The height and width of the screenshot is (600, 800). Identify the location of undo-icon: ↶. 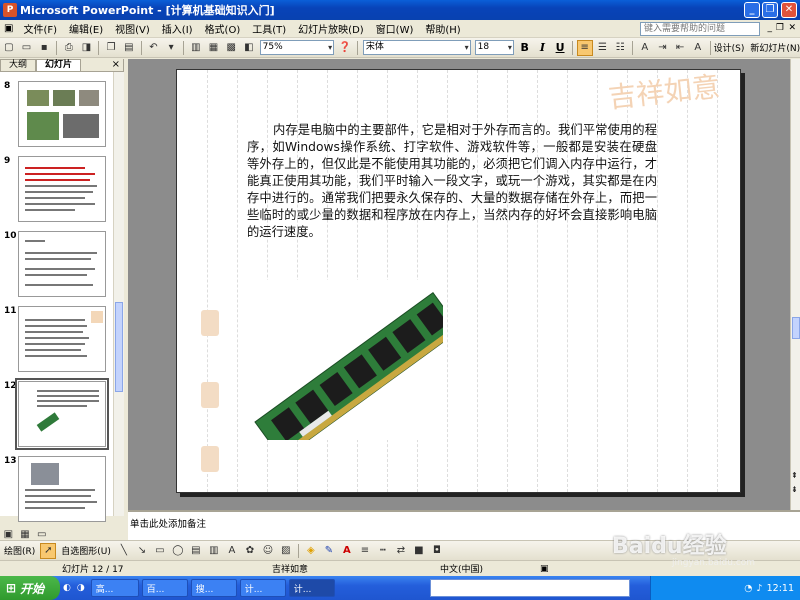
(154, 48).